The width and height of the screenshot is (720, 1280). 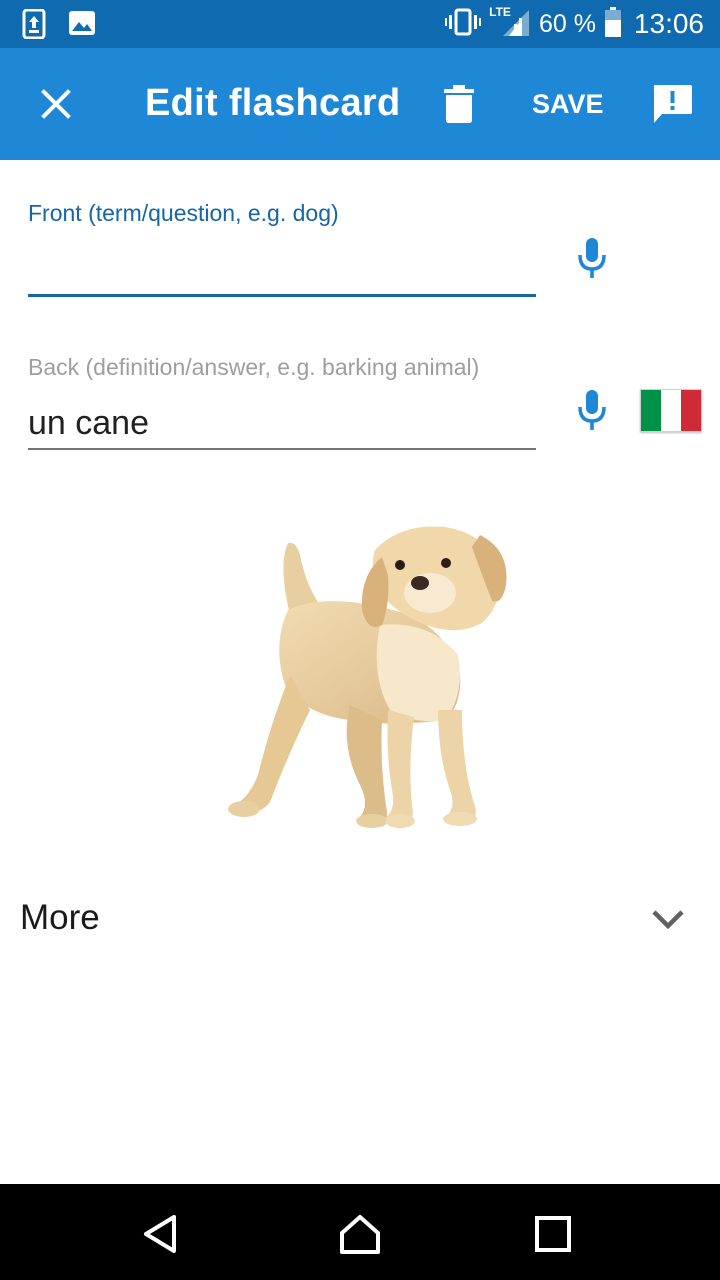 I want to click on nav-recents-button, so click(x=553, y=1234).